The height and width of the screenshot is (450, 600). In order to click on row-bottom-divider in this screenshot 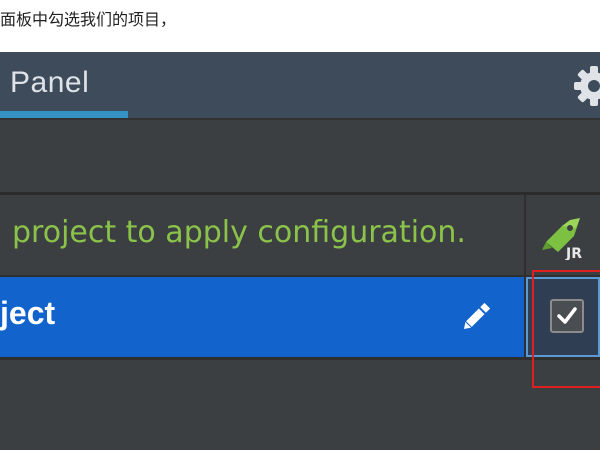, I will do `click(300, 358)`.